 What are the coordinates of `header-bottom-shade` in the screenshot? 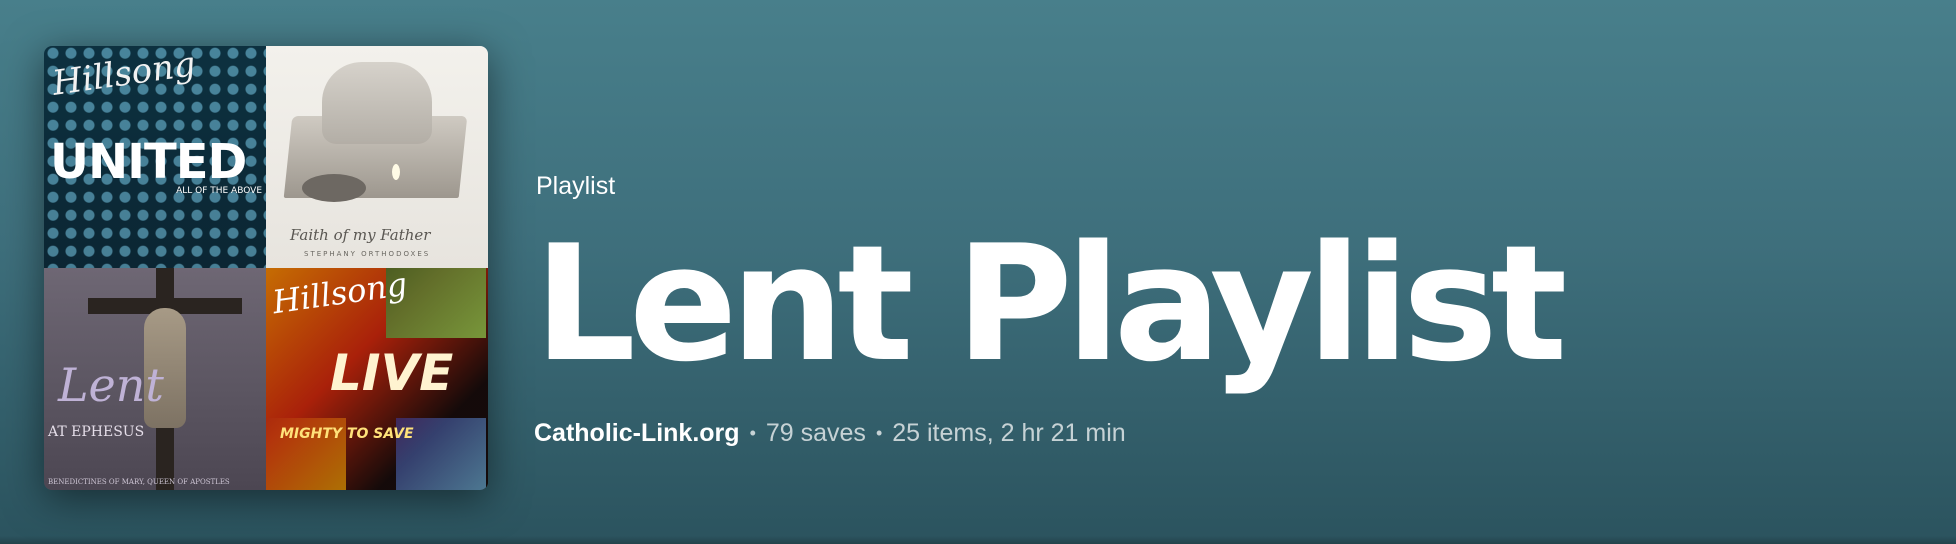 It's located at (978, 540).